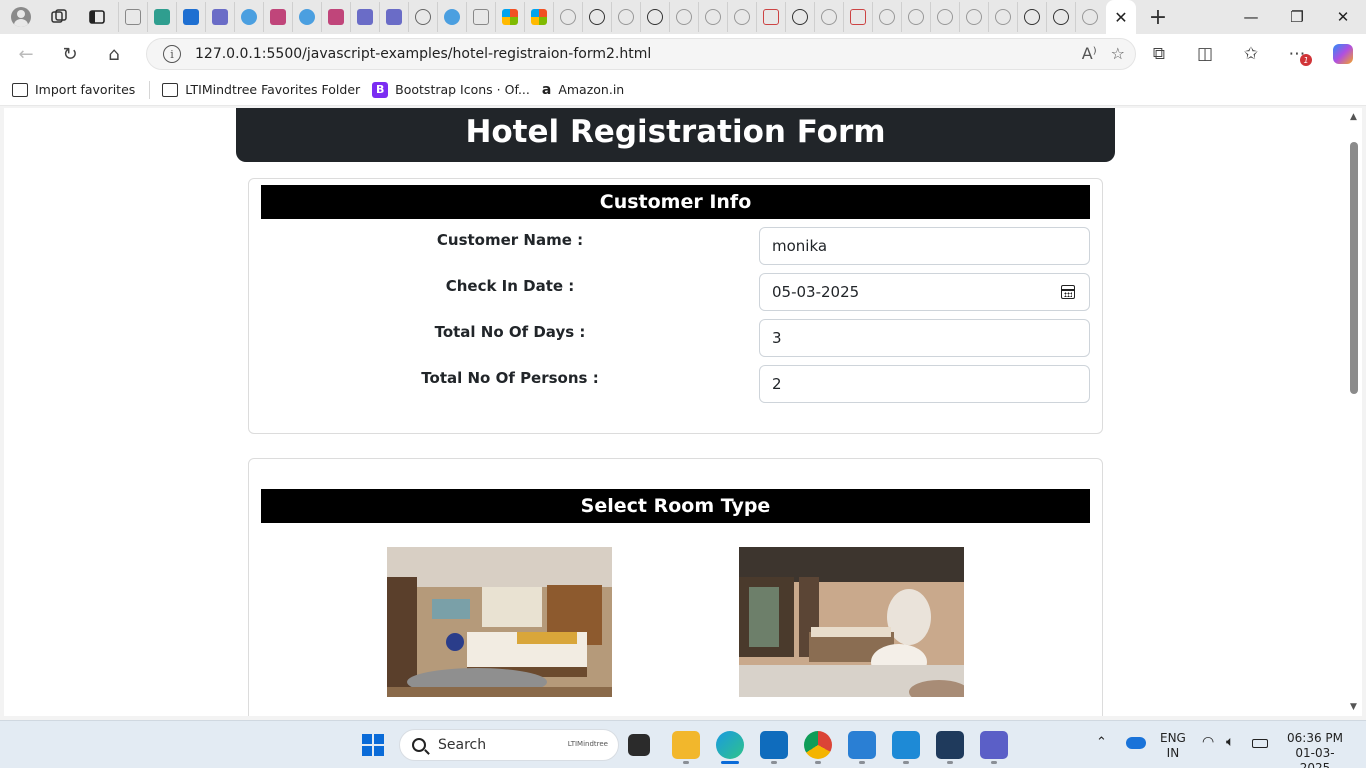 Image resolution: width=1366 pixels, height=768 pixels. Describe the element at coordinates (924, 338) in the screenshot. I see `total-days-input: 3` at that location.